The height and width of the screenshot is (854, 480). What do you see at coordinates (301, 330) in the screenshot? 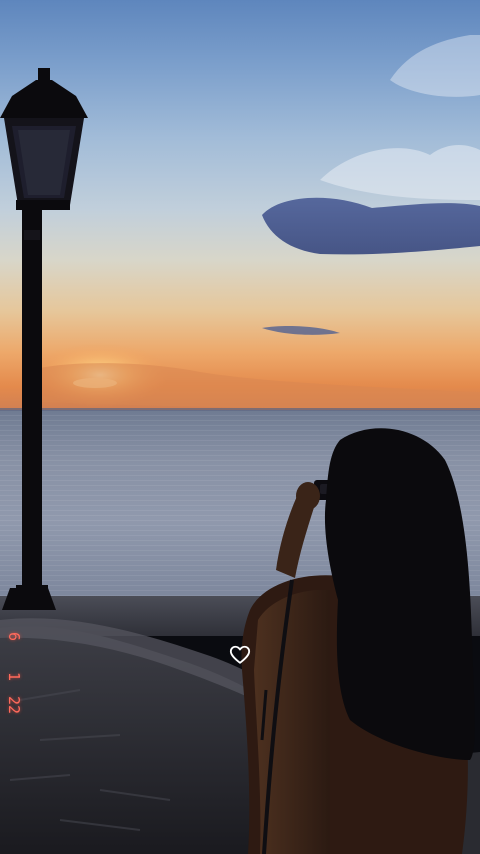
I see `thin-cloud` at bounding box center [301, 330].